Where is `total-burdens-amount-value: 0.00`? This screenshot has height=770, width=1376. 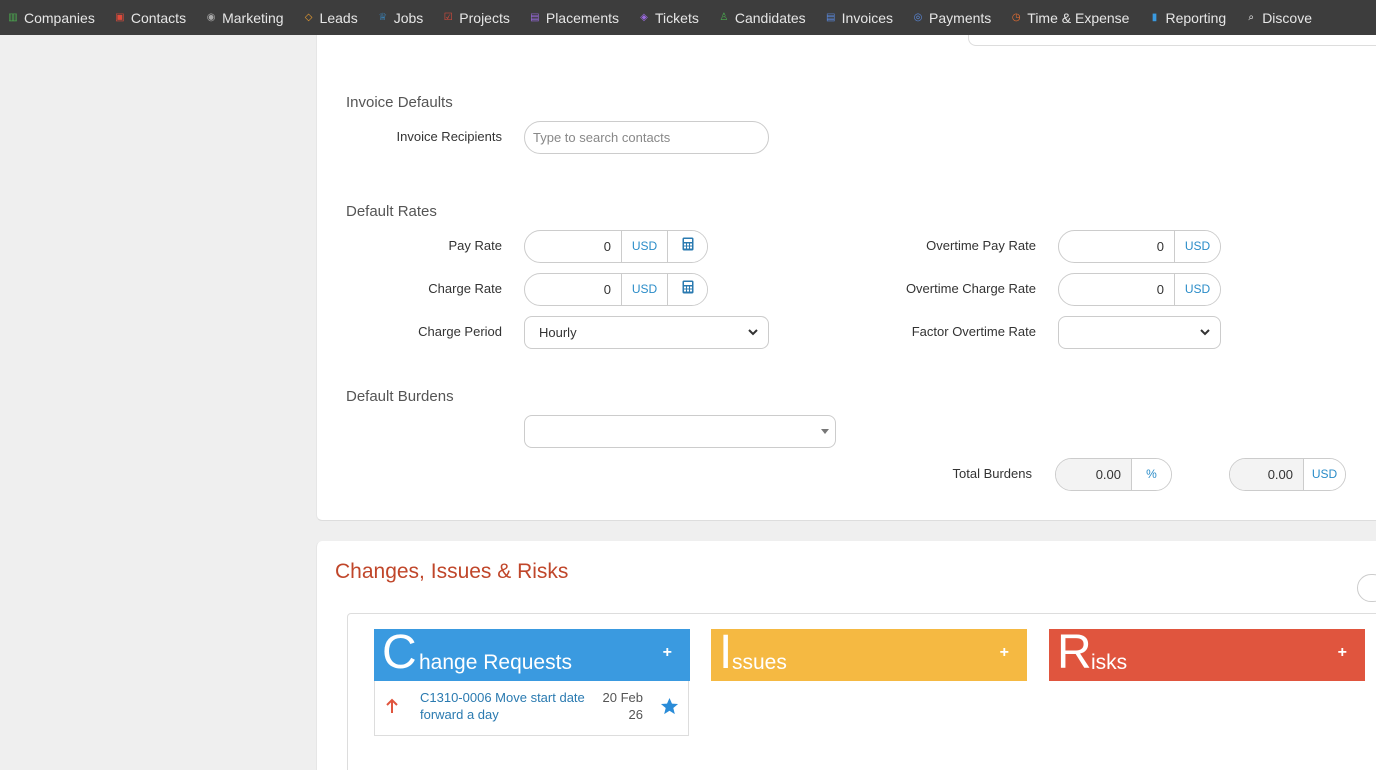
total-burdens-amount-value: 0.00 is located at coordinates (1266, 474).